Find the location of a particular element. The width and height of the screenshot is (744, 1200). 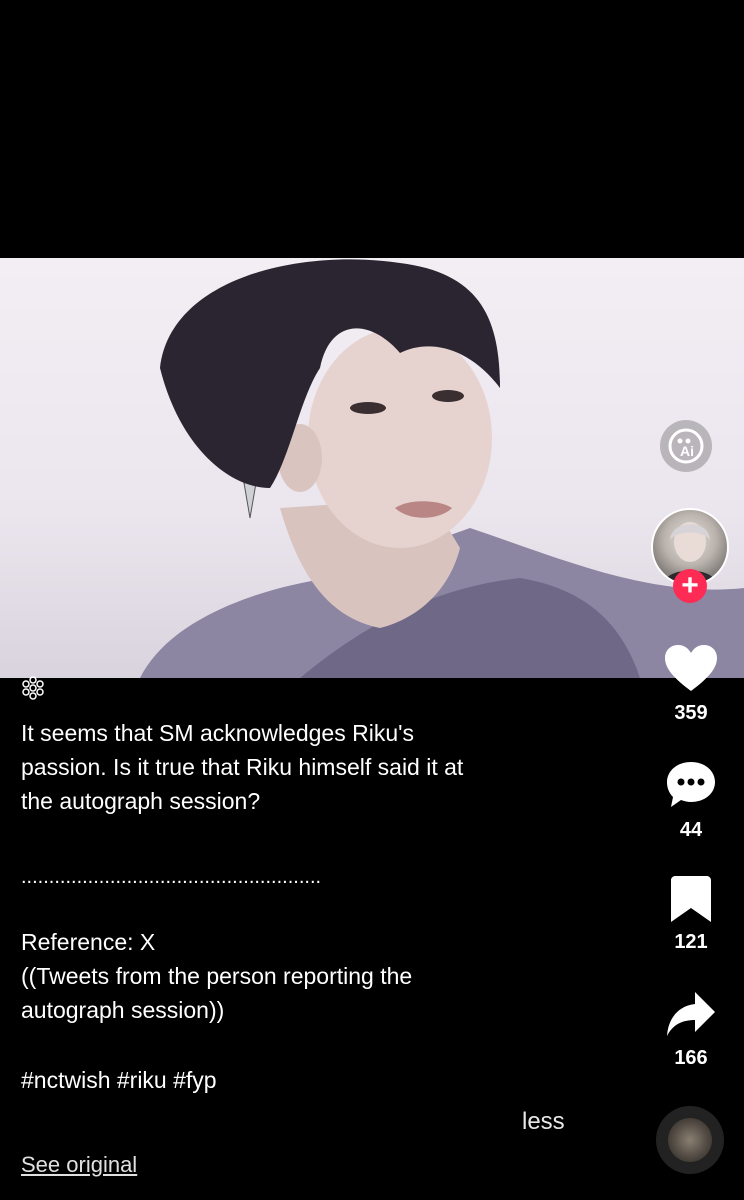

comment-button: 44 is located at coordinates (691, 801).